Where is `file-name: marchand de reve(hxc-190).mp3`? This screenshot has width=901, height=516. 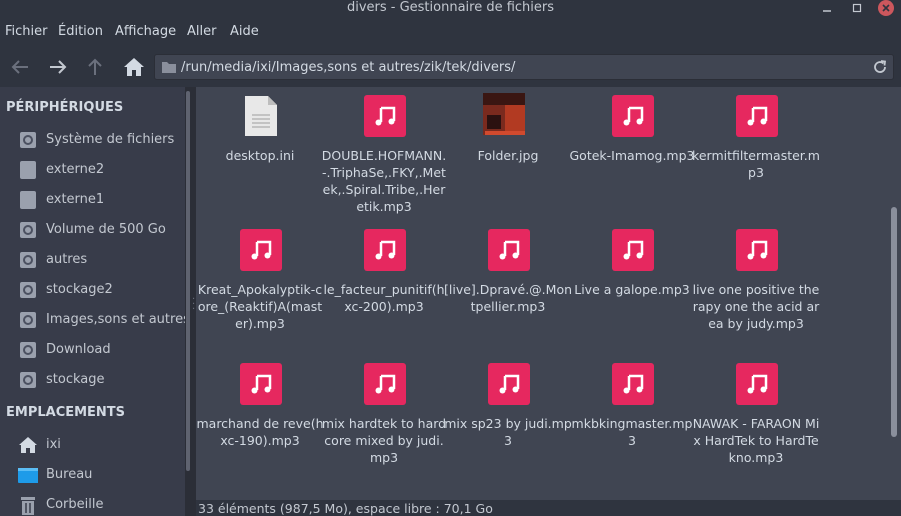
file-name: marchand de reve(hxc-190).mp3 is located at coordinates (260, 432).